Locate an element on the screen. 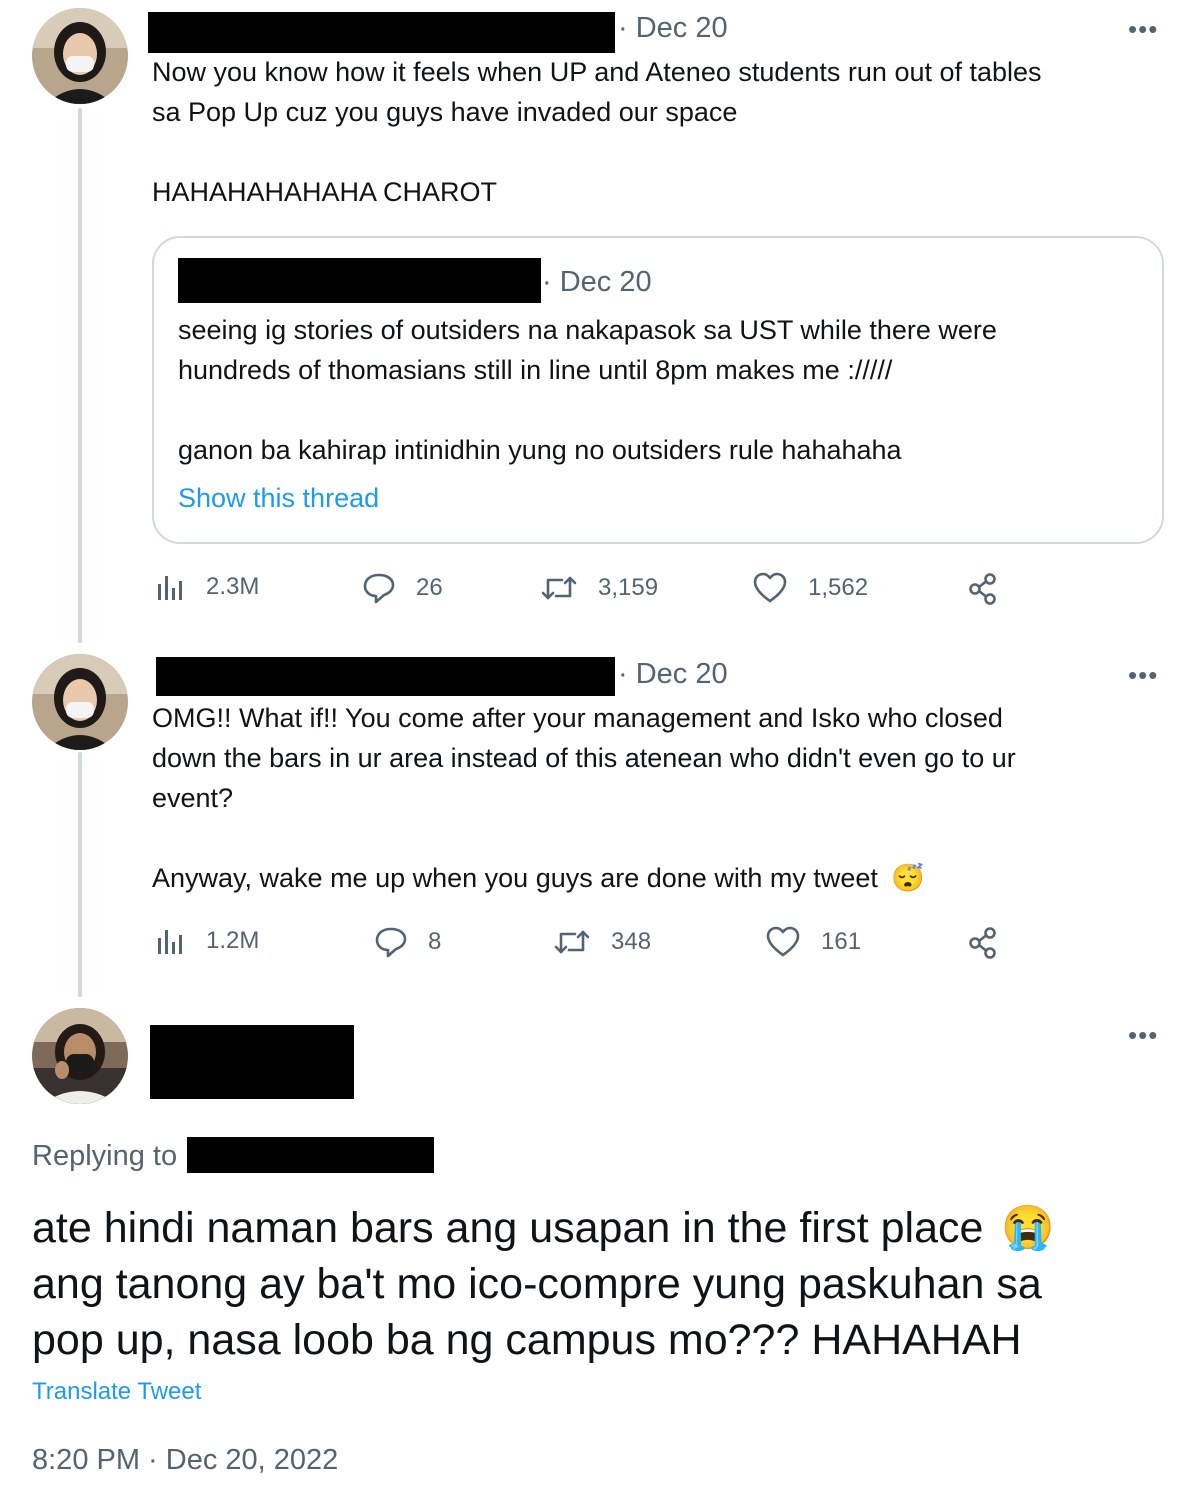 The height and width of the screenshot is (1495, 1203). like-action: 161 is located at coordinates (813, 942).